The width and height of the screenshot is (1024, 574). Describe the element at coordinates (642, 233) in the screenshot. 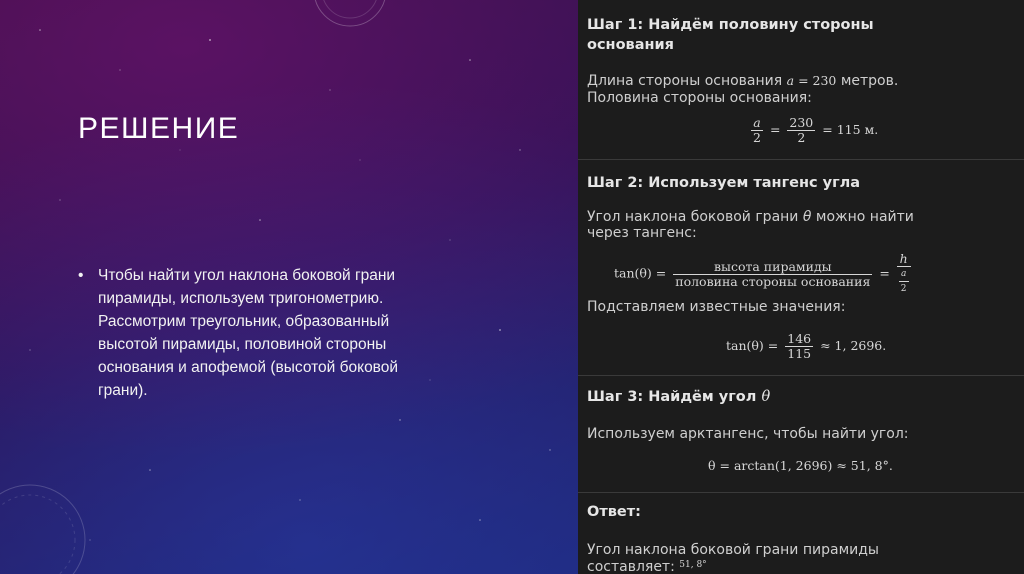

I see `step2-text-line2: через тангенс:` at that location.